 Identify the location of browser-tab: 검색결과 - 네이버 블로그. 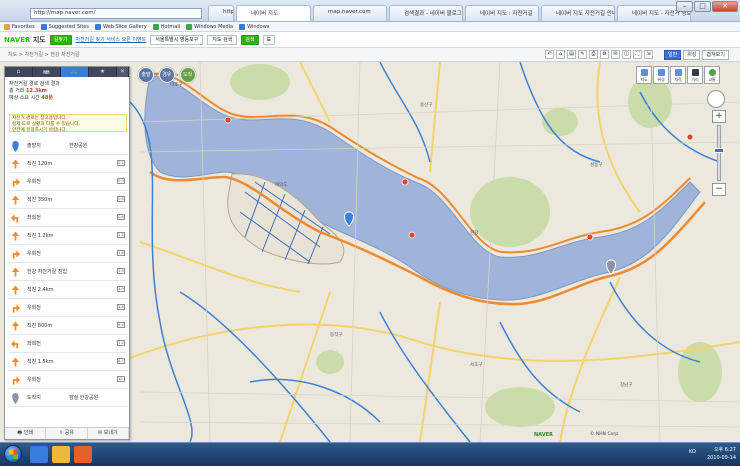
(426, 13).